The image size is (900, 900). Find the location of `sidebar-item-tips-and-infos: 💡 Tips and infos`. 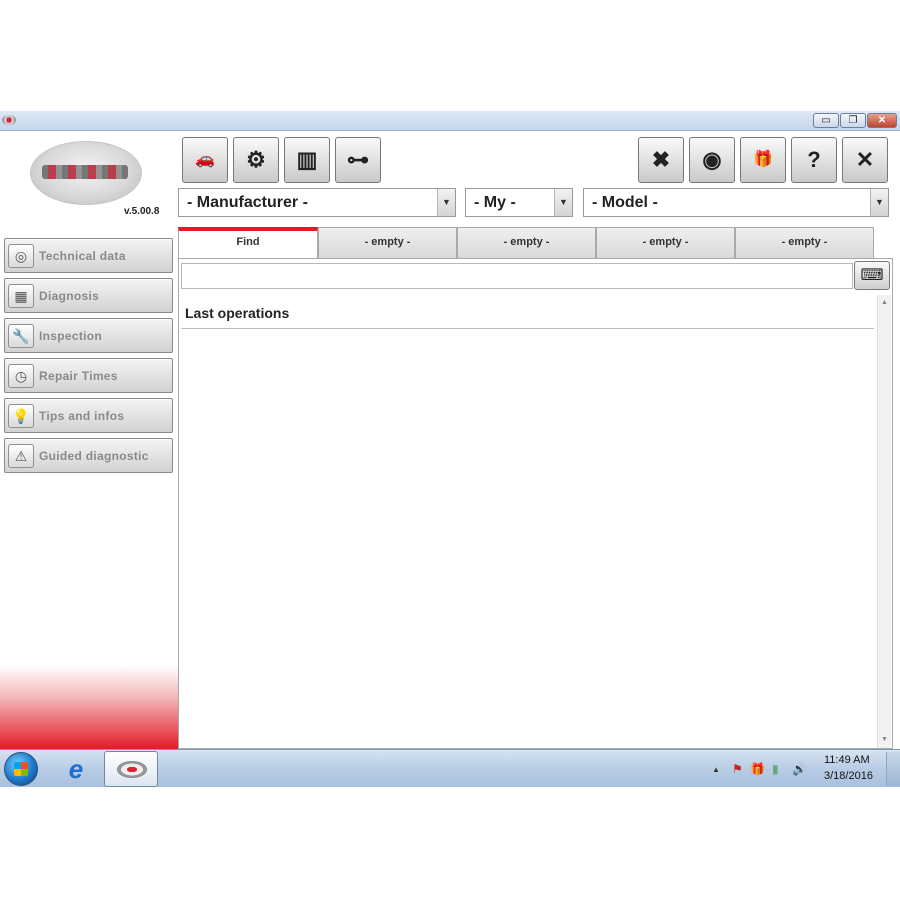

sidebar-item-tips-and-infos: 💡 Tips and infos is located at coordinates (88, 415).